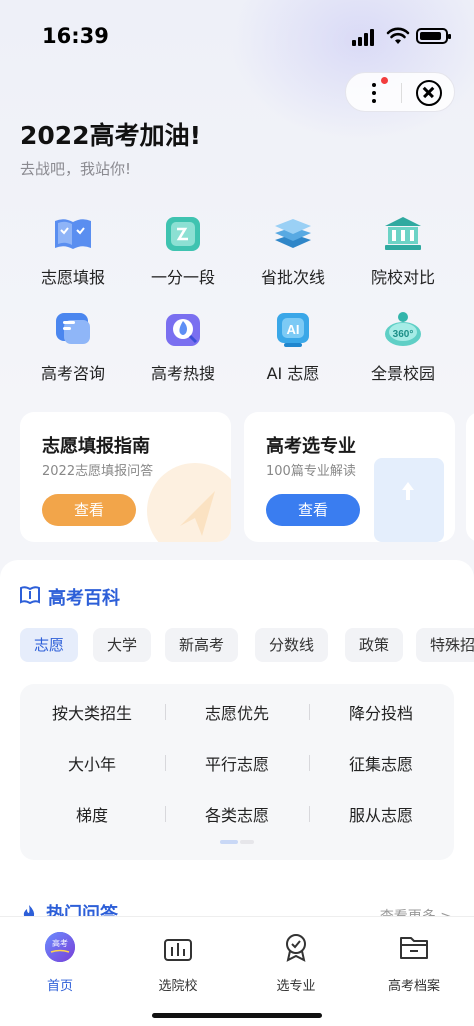 The image size is (474, 1026). I want to click on battery-icon, so click(433, 36).